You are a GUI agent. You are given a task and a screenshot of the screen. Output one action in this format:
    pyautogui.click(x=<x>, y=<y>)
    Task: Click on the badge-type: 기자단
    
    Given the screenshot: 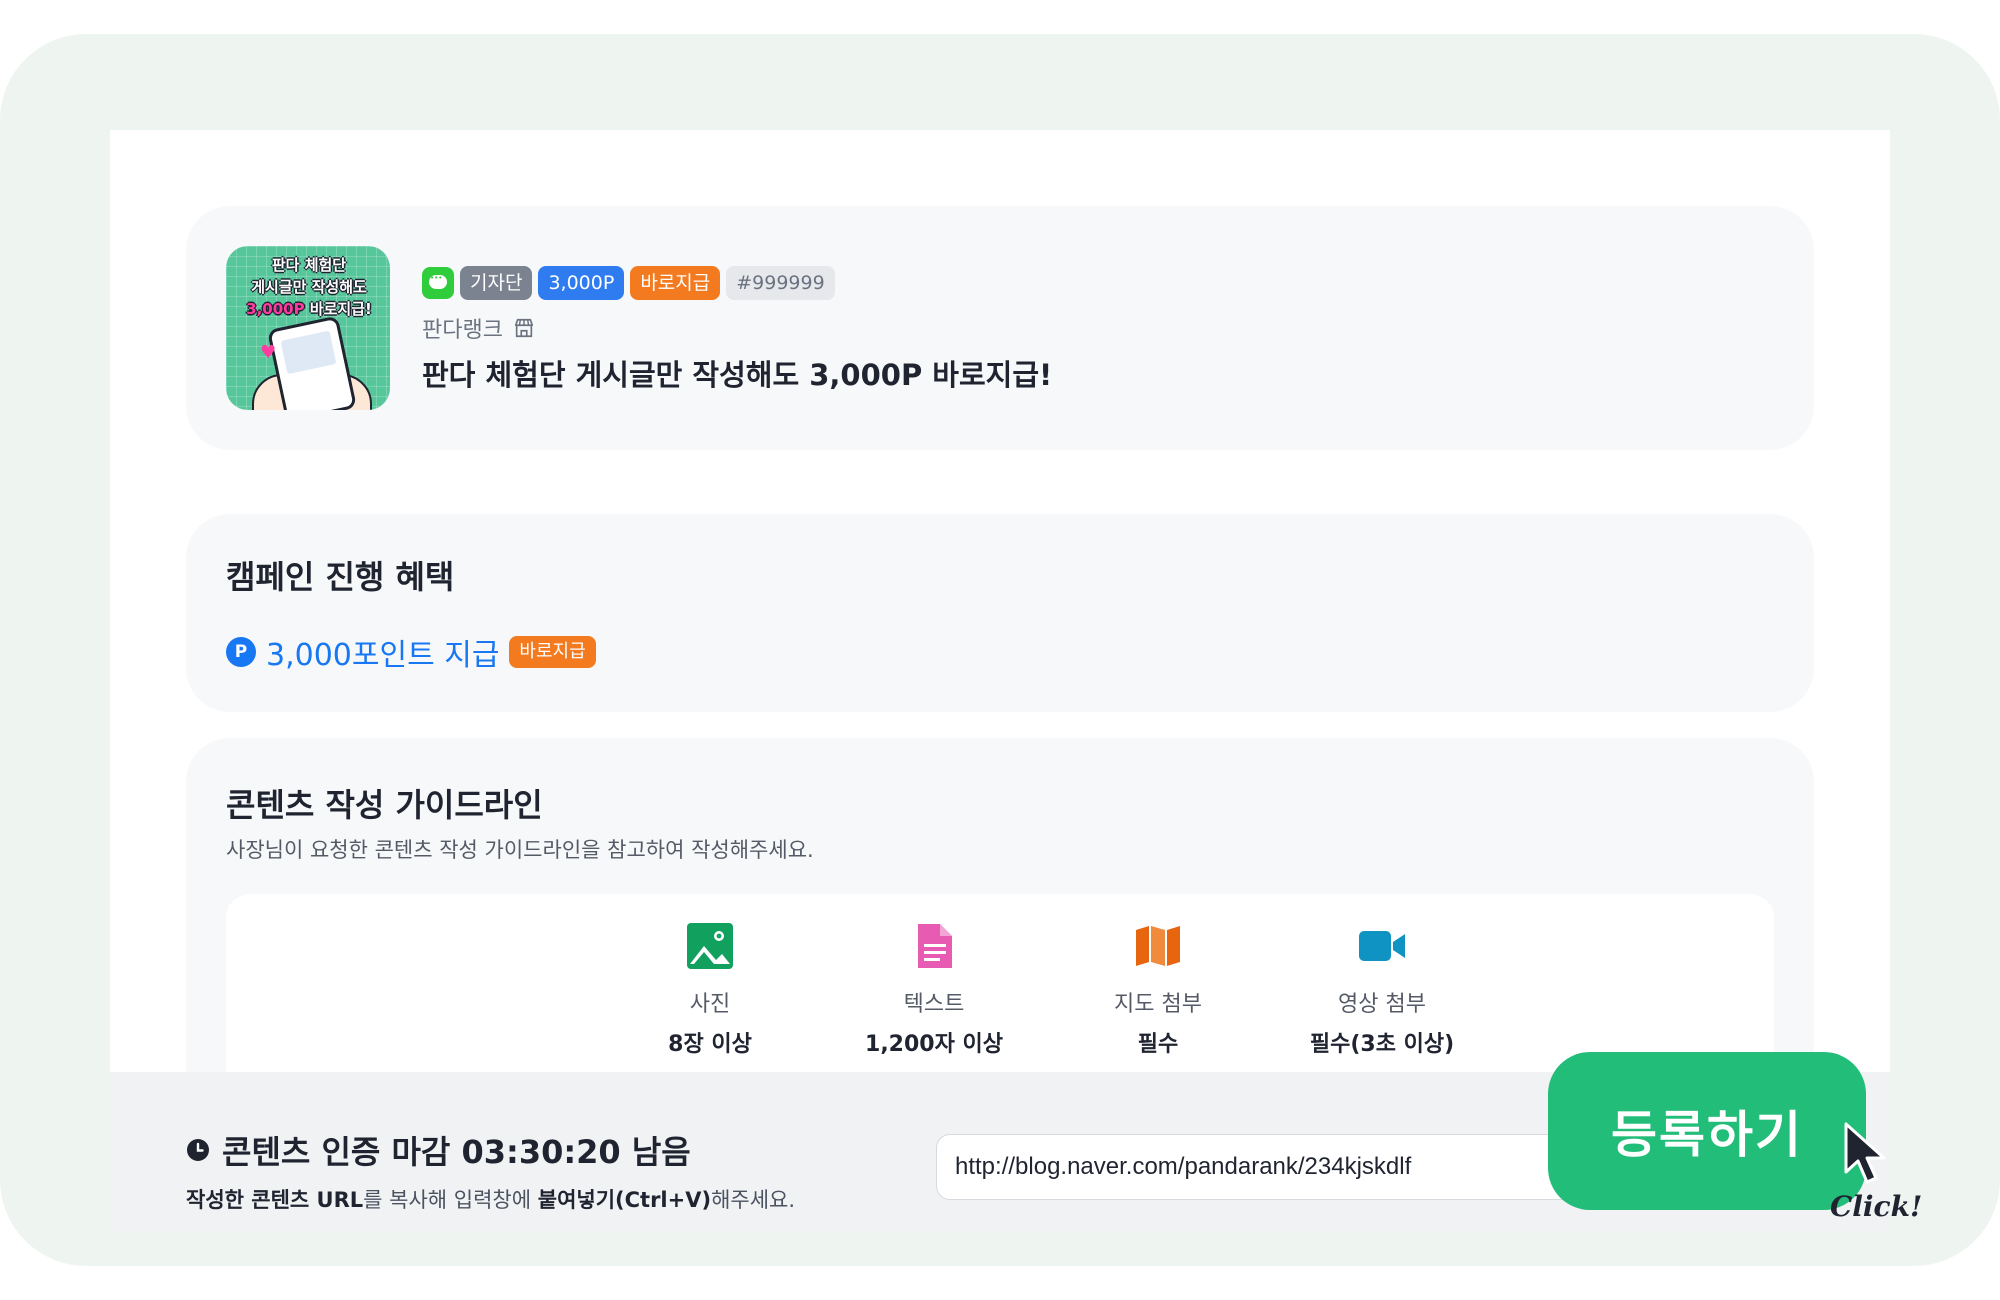 What is the action you would take?
    pyautogui.click(x=496, y=283)
    